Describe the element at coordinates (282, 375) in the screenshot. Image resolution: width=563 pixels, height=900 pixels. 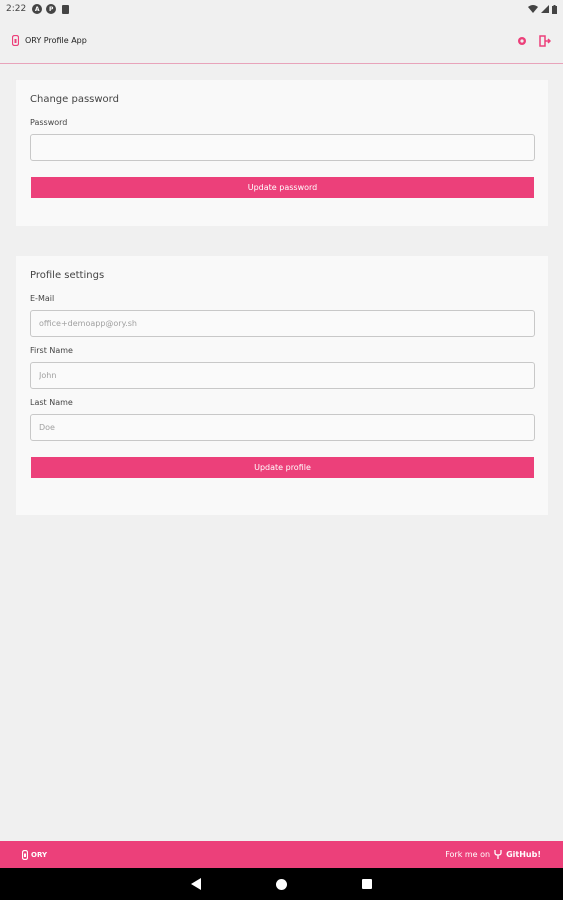
I see `first-name-field` at that location.